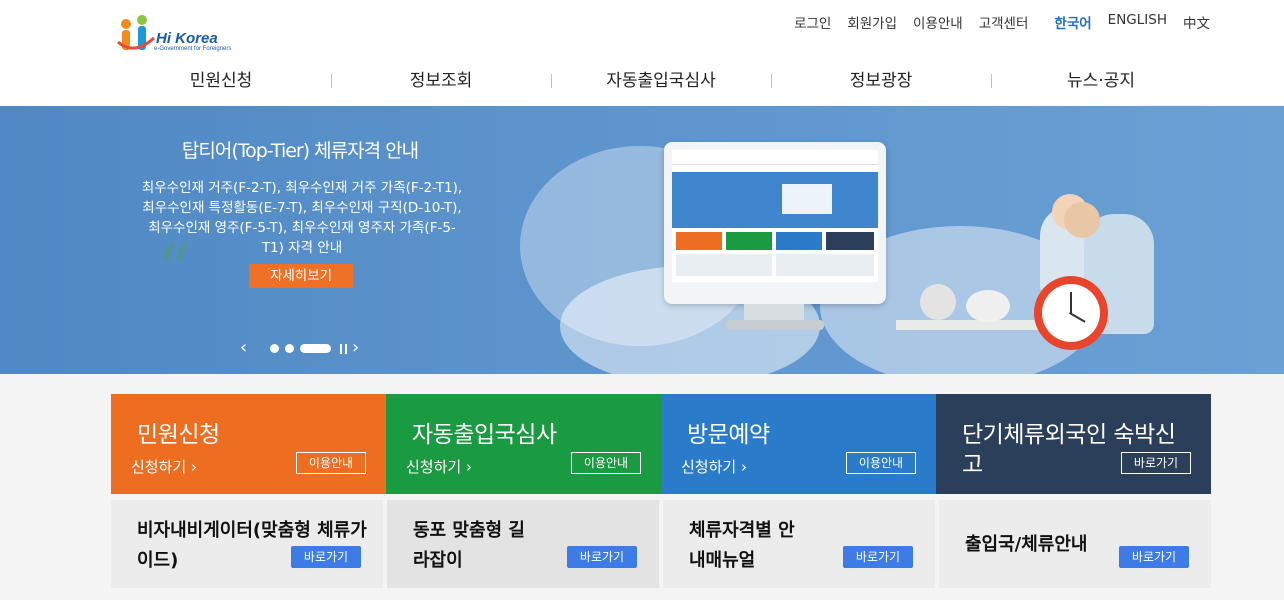  I want to click on logo-brand: Hi Korea, so click(187, 38).